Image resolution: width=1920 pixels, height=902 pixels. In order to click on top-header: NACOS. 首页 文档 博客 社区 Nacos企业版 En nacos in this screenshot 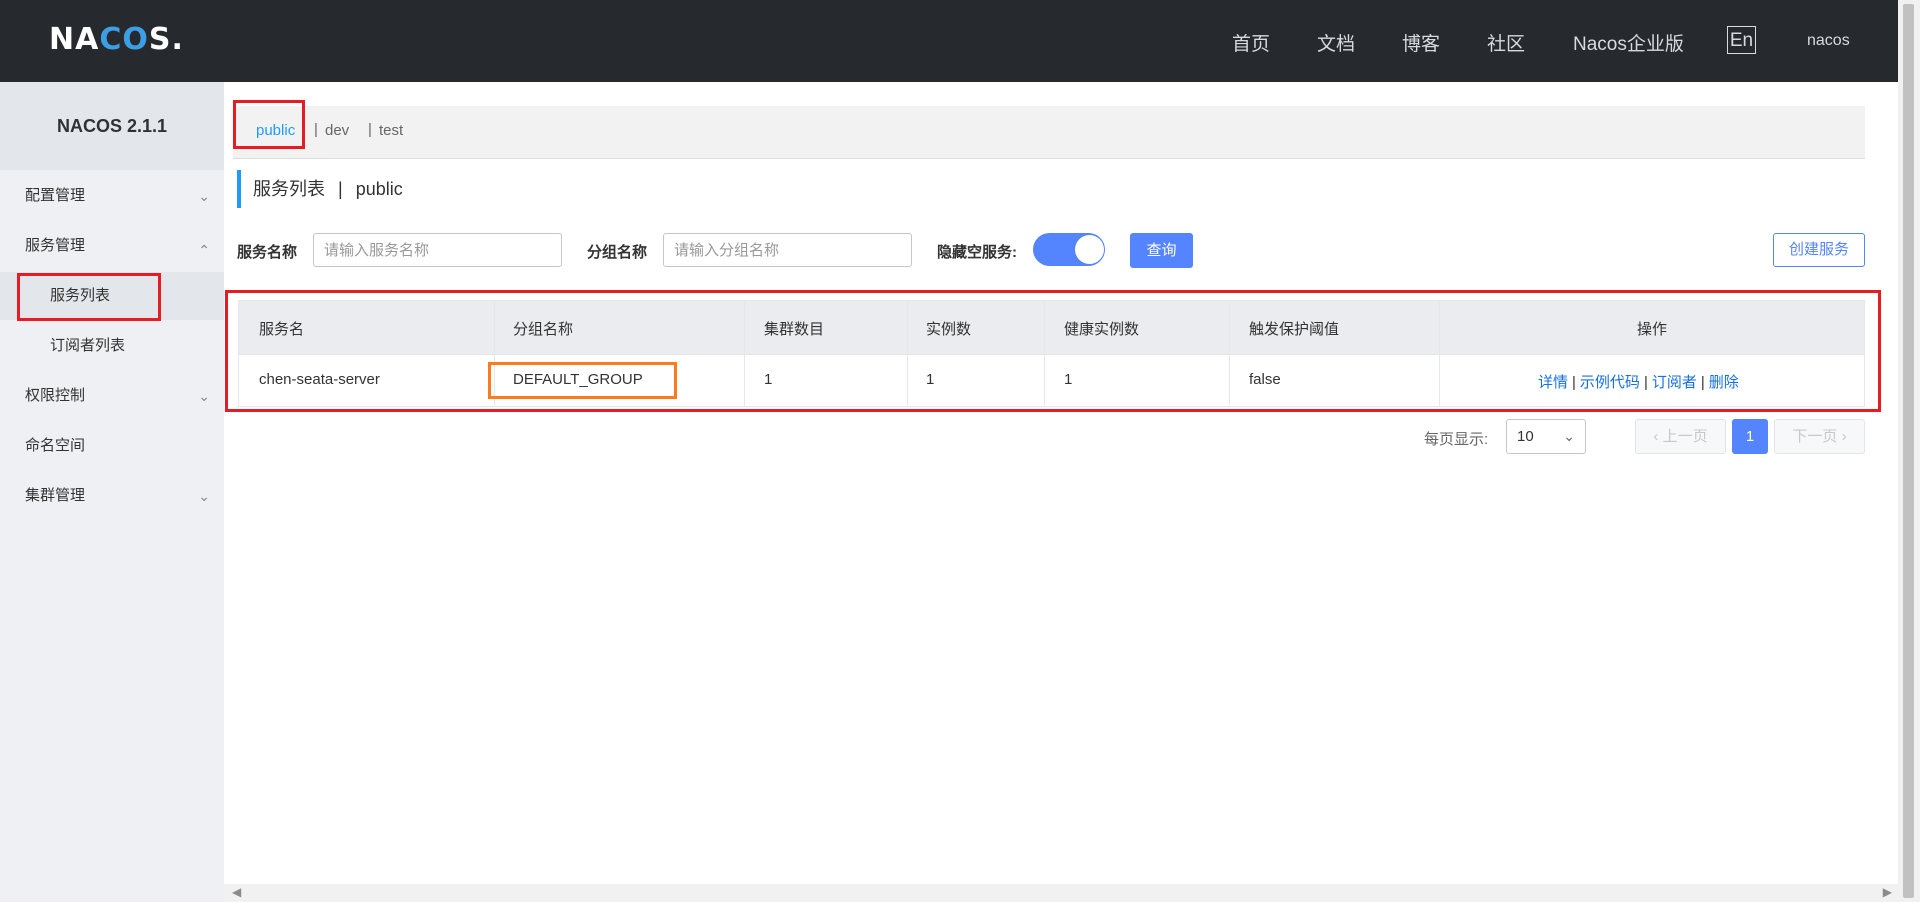, I will do `click(949, 41)`.